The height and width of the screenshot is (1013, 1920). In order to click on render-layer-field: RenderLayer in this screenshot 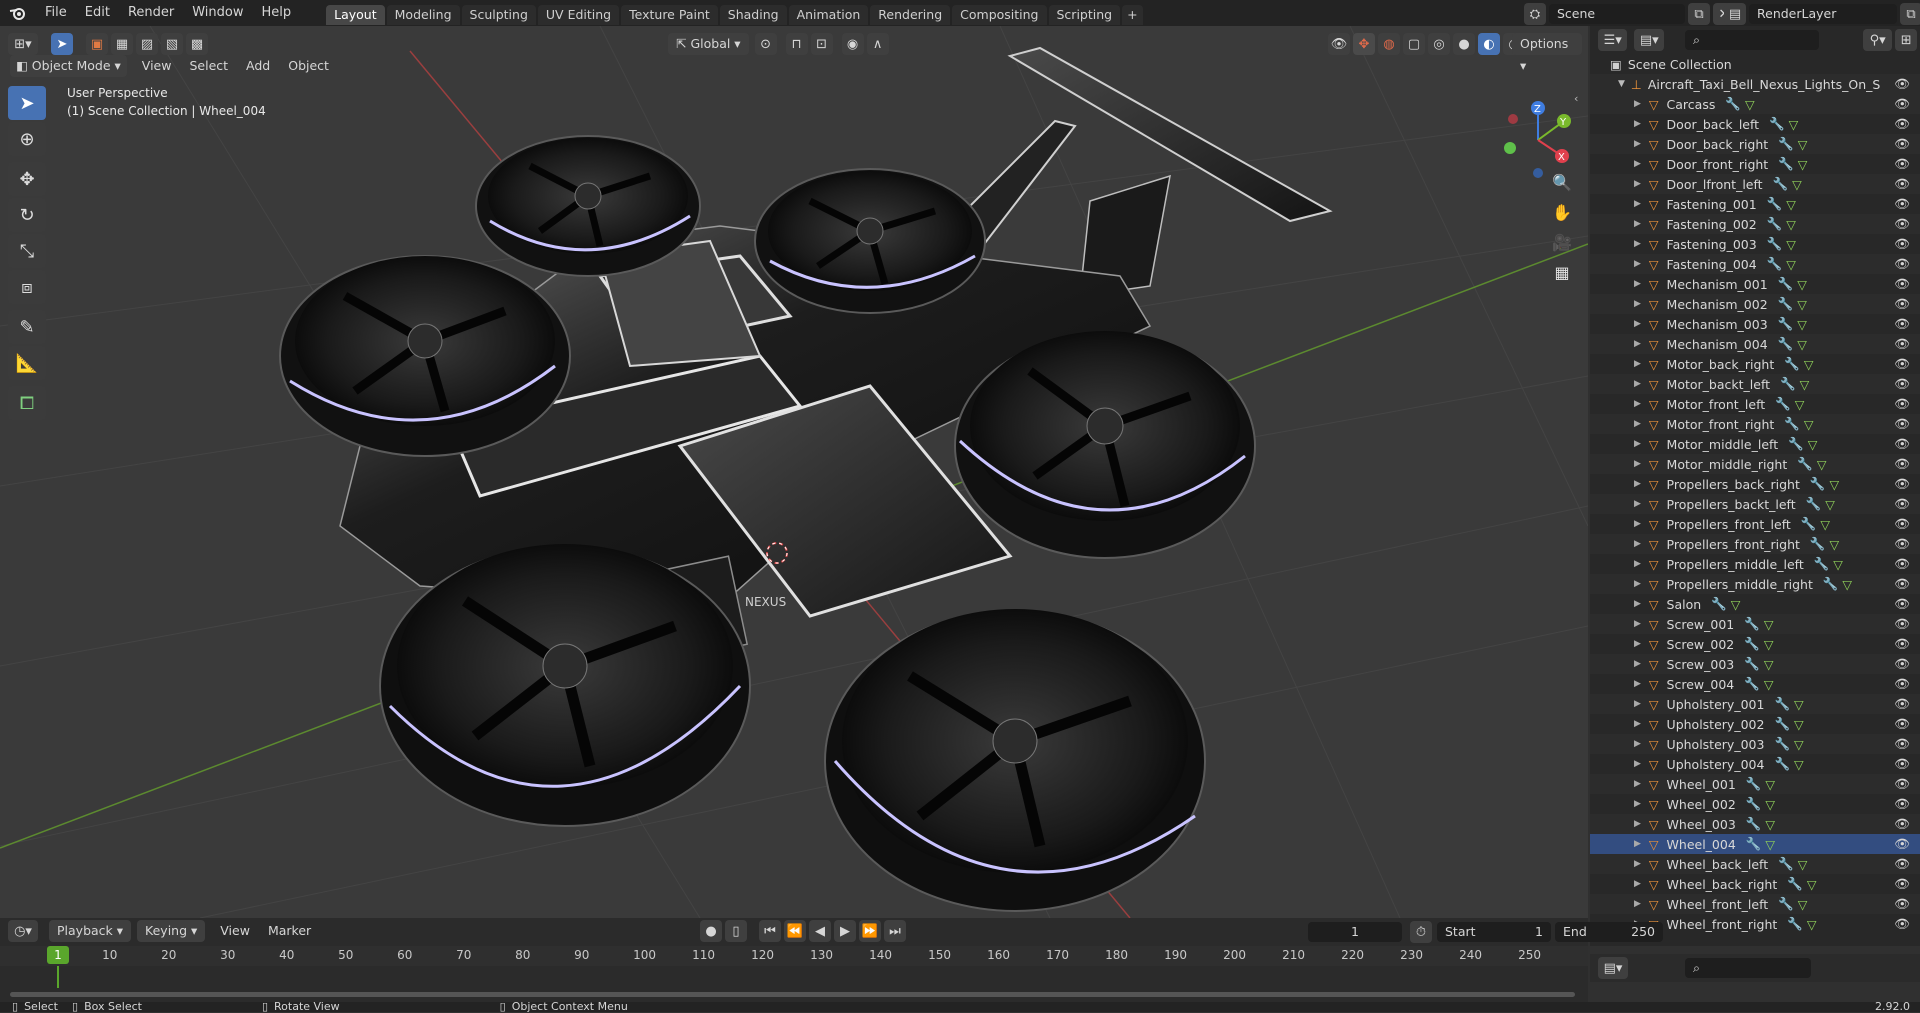, I will do `click(1823, 14)`.